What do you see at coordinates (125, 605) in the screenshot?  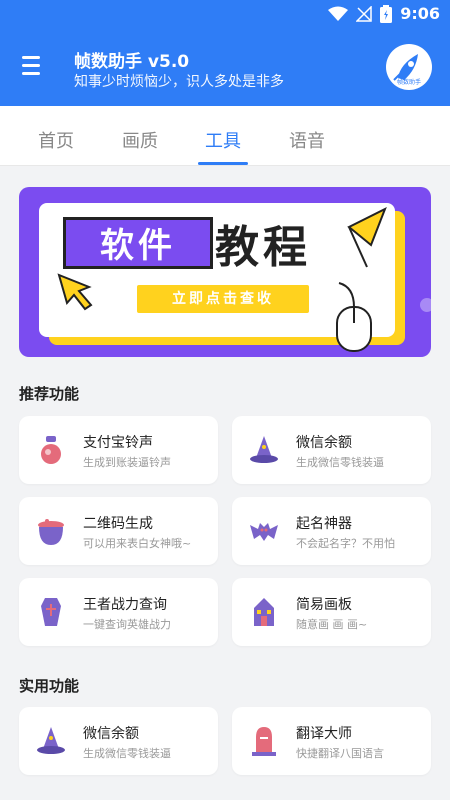 I see `card-title: 王者战力查询` at bounding box center [125, 605].